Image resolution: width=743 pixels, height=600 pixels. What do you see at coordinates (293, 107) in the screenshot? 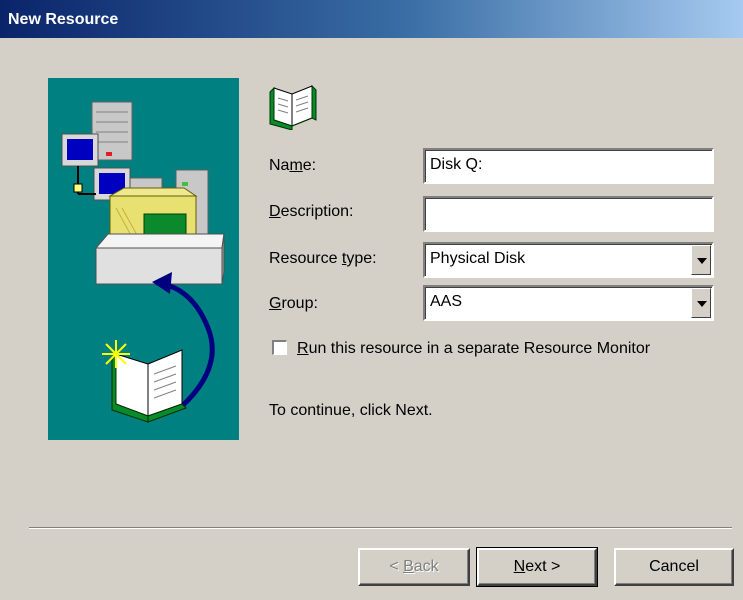
I see `book-icon` at bounding box center [293, 107].